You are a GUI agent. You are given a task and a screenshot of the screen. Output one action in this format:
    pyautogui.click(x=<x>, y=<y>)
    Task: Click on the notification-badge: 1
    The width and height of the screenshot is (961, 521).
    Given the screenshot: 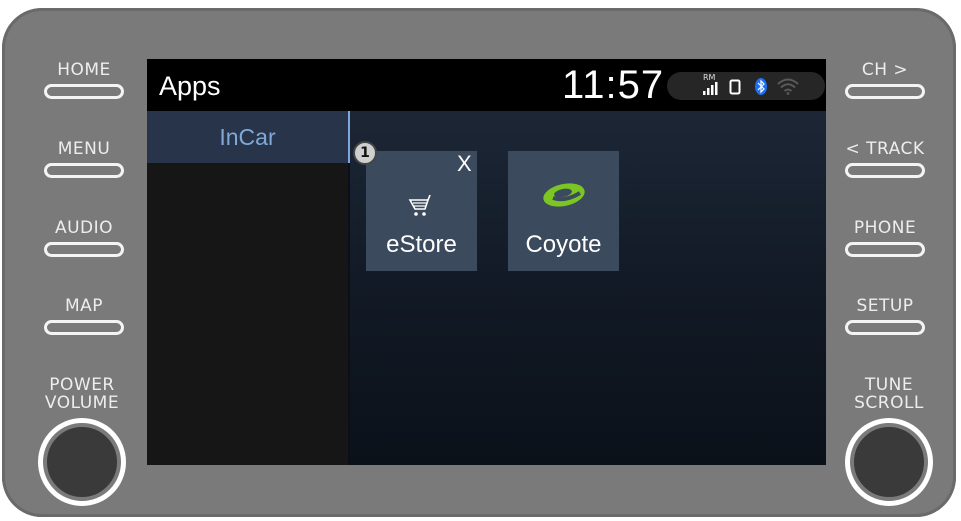 What is the action you would take?
    pyautogui.click(x=365, y=153)
    